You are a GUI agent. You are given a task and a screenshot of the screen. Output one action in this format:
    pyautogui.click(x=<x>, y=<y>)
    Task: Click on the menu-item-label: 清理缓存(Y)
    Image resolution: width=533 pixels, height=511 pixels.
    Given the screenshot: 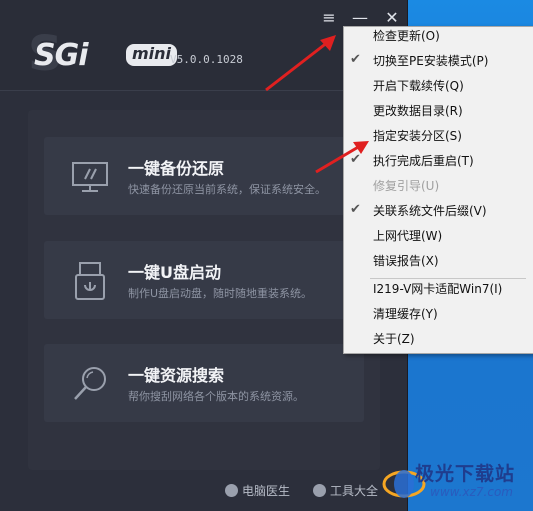 What is the action you would take?
    pyautogui.click(x=405, y=314)
    